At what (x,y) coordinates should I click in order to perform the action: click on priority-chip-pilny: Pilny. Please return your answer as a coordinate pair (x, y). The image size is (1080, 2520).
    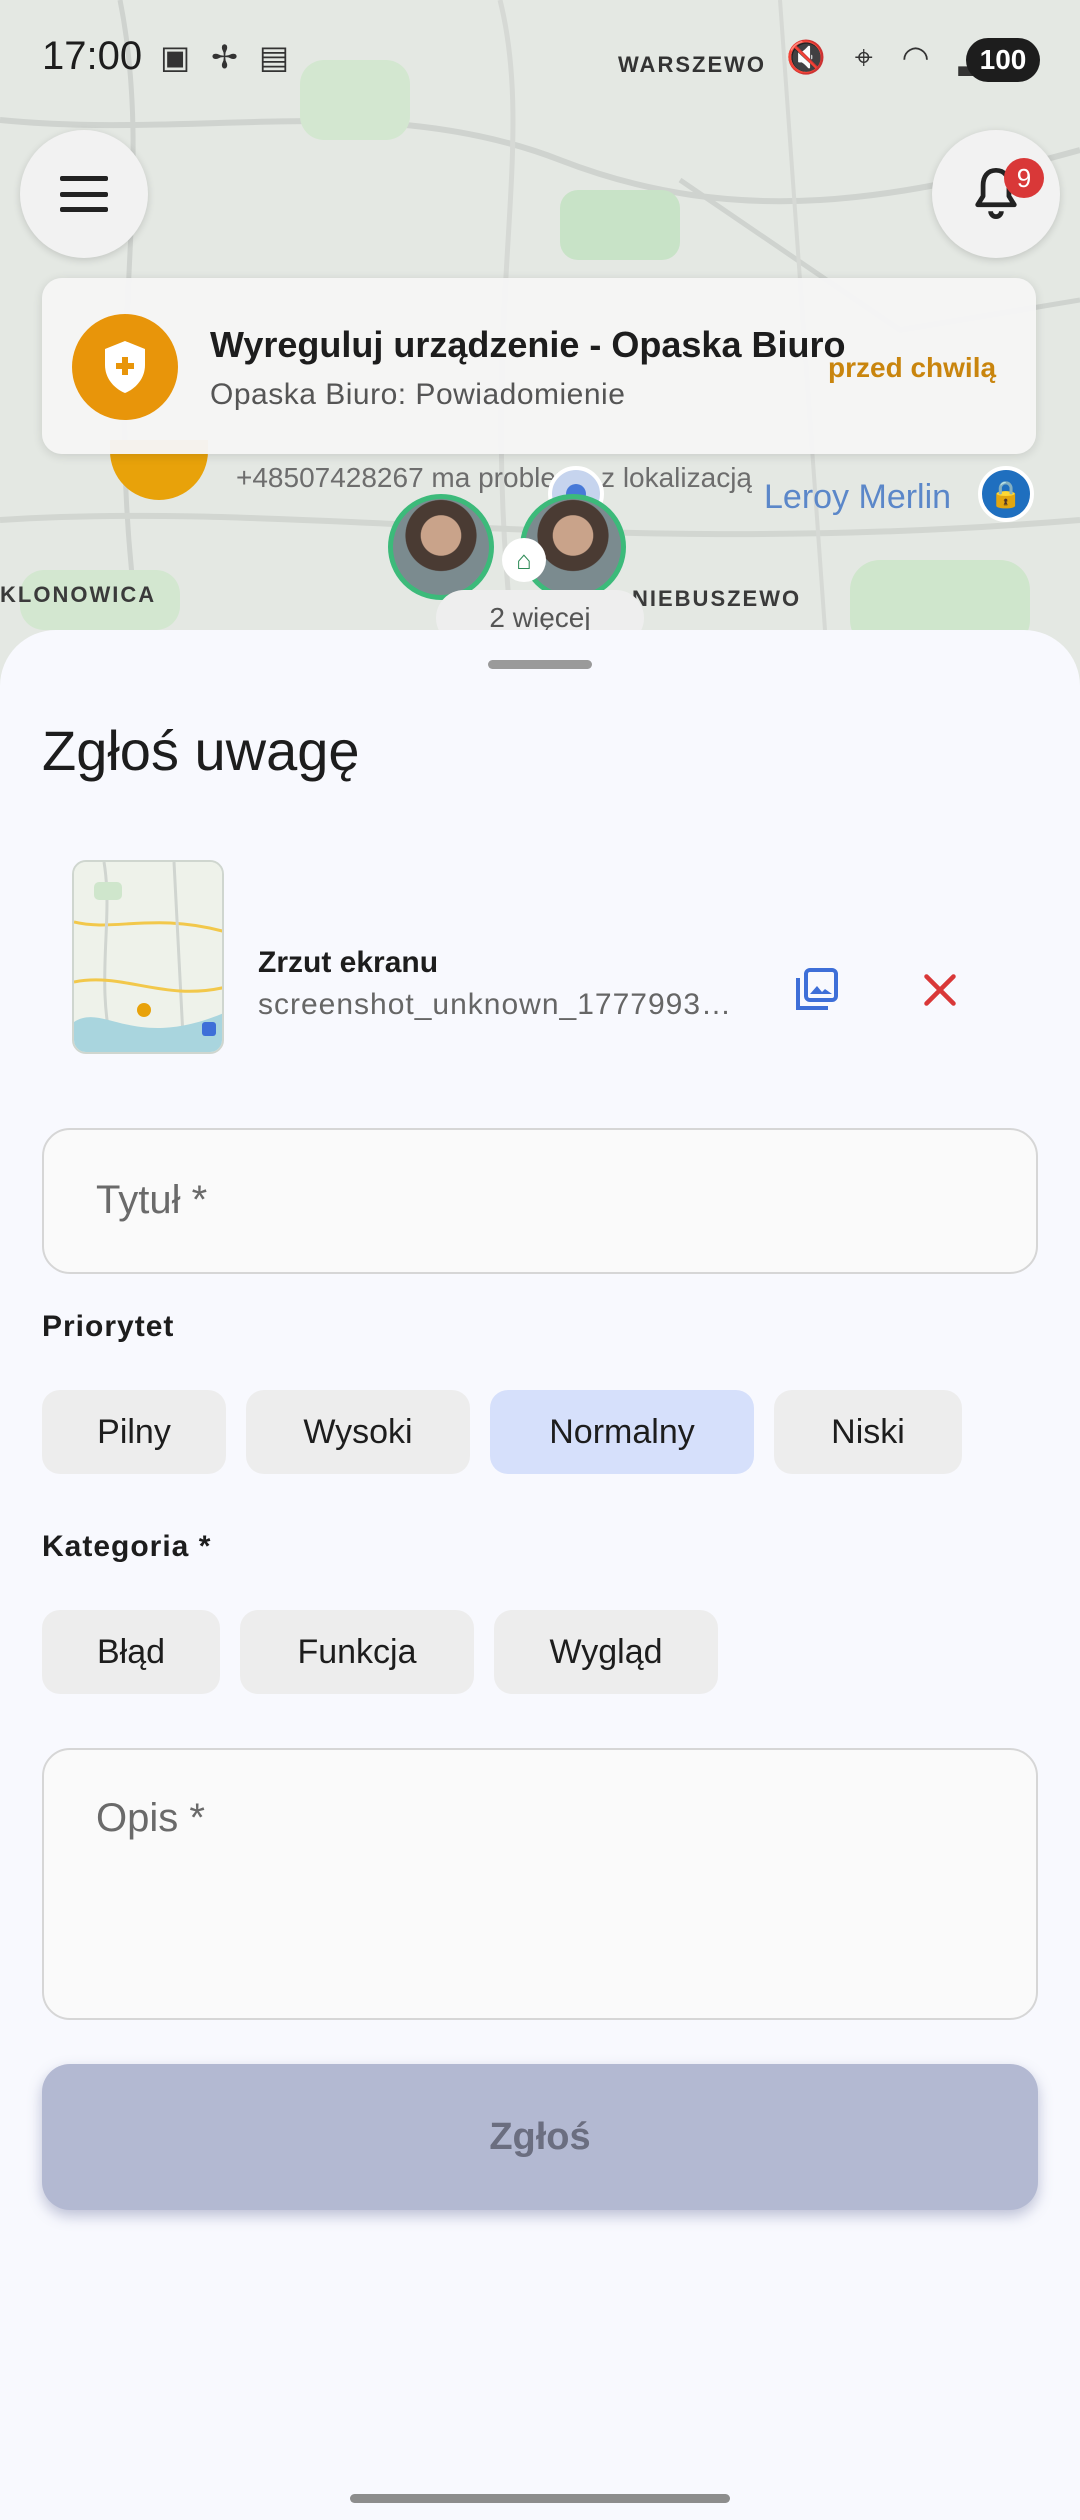
    Looking at the image, I should click on (134, 1432).